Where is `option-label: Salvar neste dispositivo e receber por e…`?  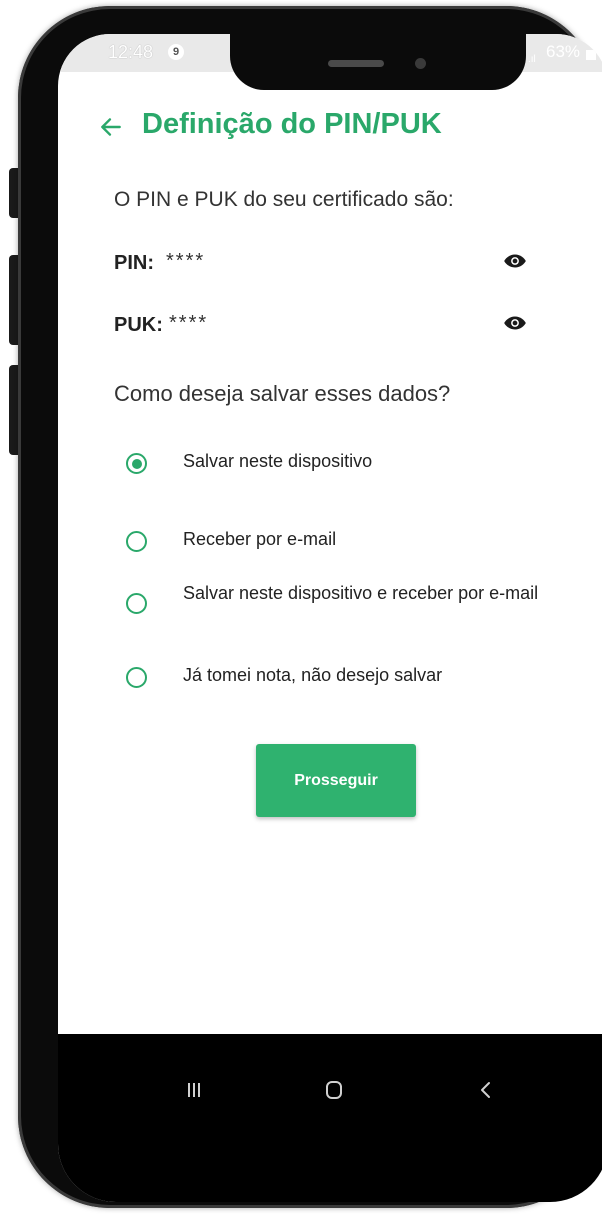
option-label: Salvar neste dispositivo e receber por e… is located at coordinates (361, 593).